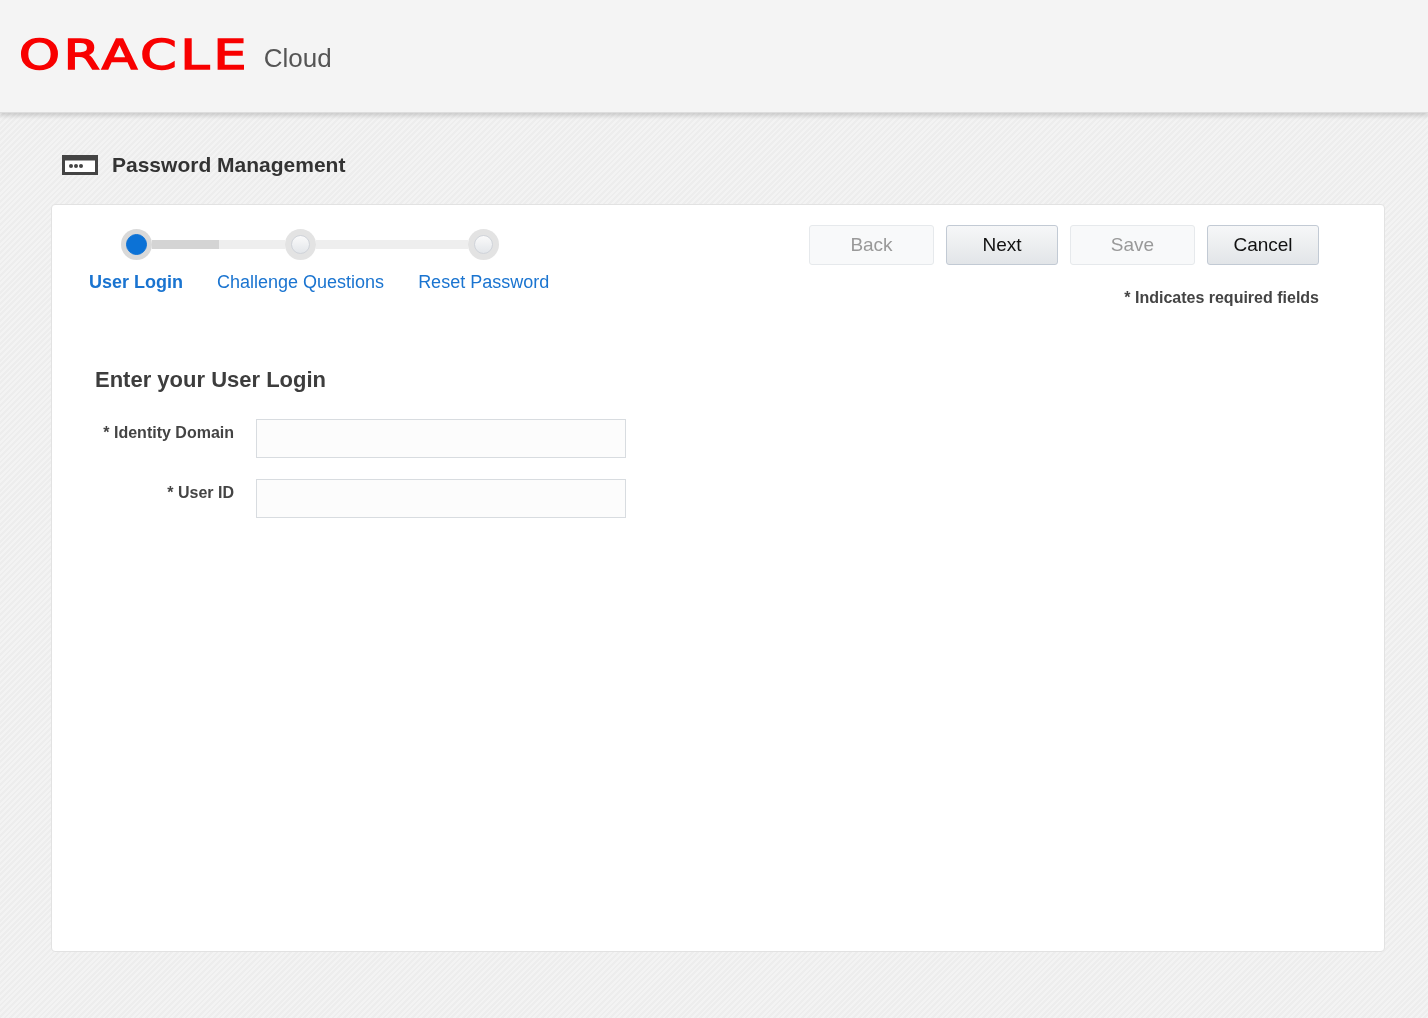  What do you see at coordinates (168, 433) in the screenshot?
I see `field-label: * Identity Domain` at bounding box center [168, 433].